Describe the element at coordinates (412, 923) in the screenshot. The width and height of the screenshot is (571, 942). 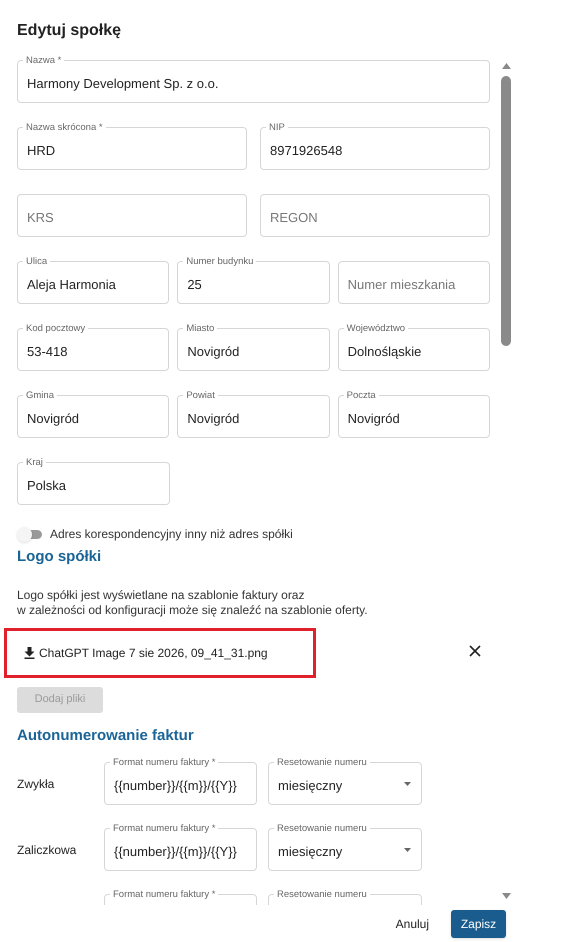
I see `cancel-button: Anuluj` at that location.